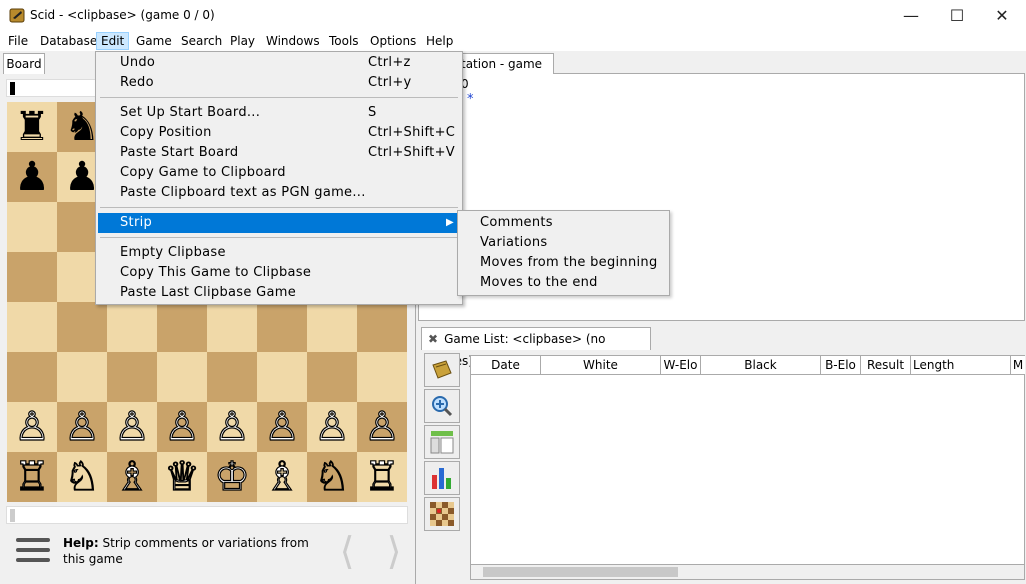 The image size is (1026, 584). I want to click on hamburger-menu-icon, so click(33, 553).